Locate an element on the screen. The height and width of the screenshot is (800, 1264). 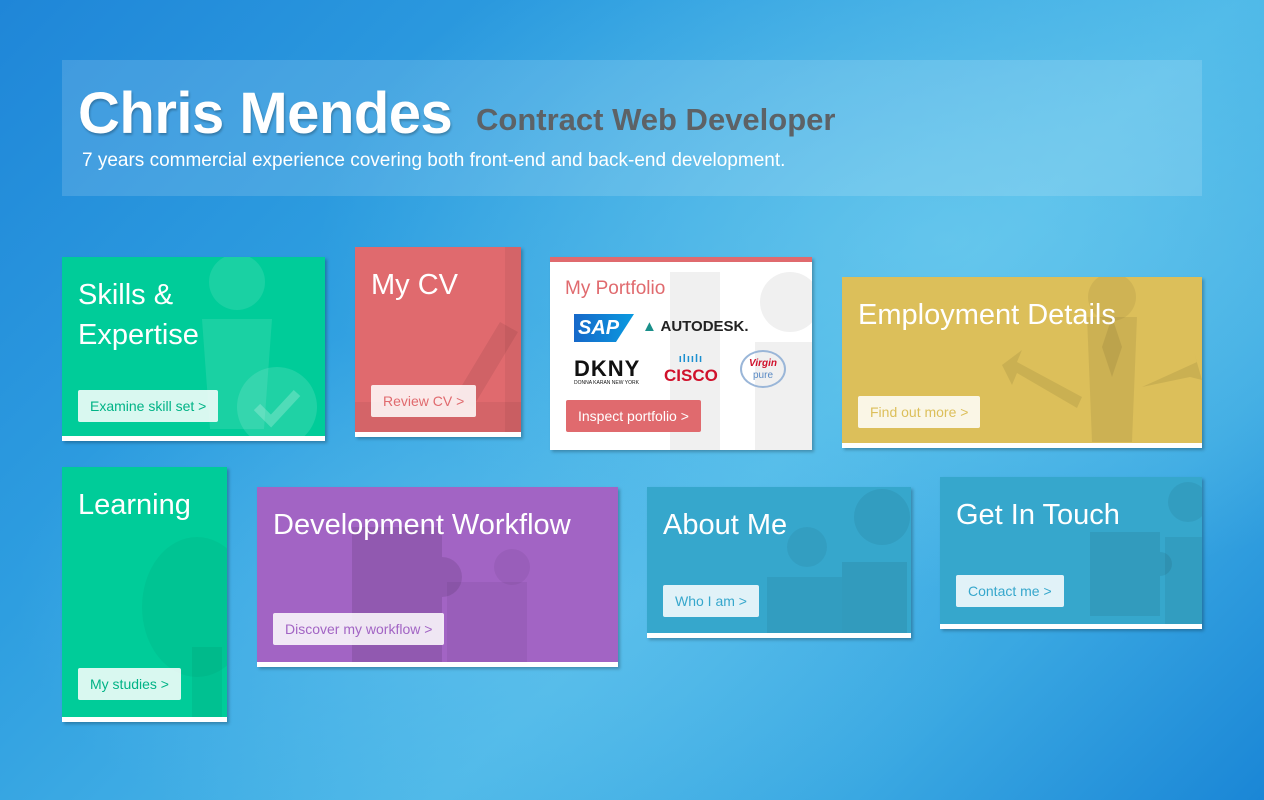
tile-title-line: Expertise is located at coordinates (138, 335).